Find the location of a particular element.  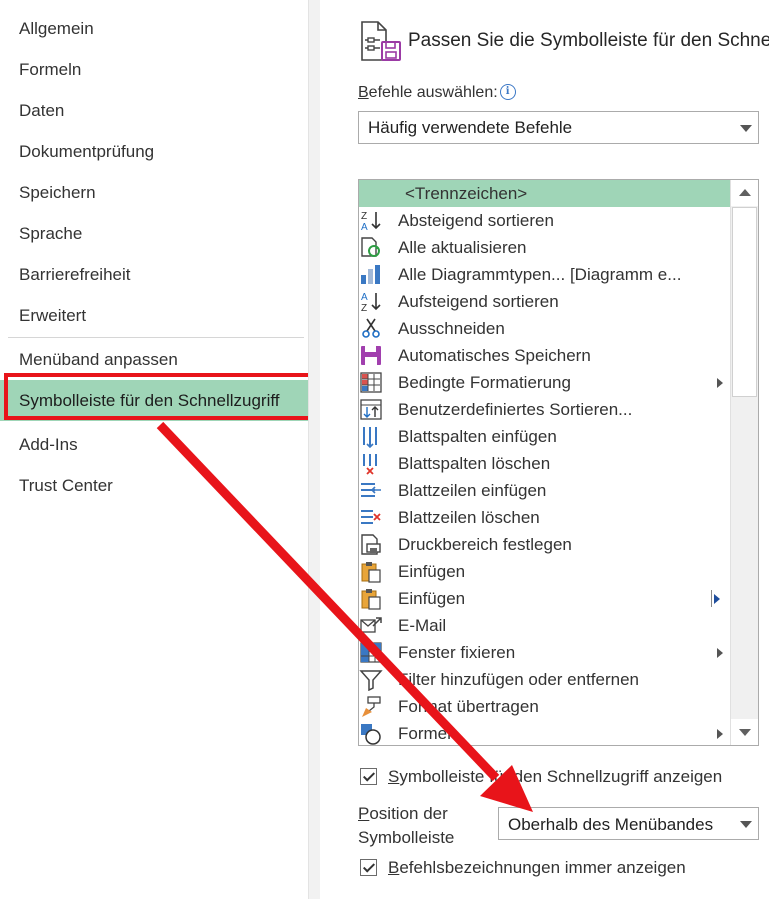

qat-position-dropdown: Oberhalb des Menübandes is located at coordinates (628, 823).